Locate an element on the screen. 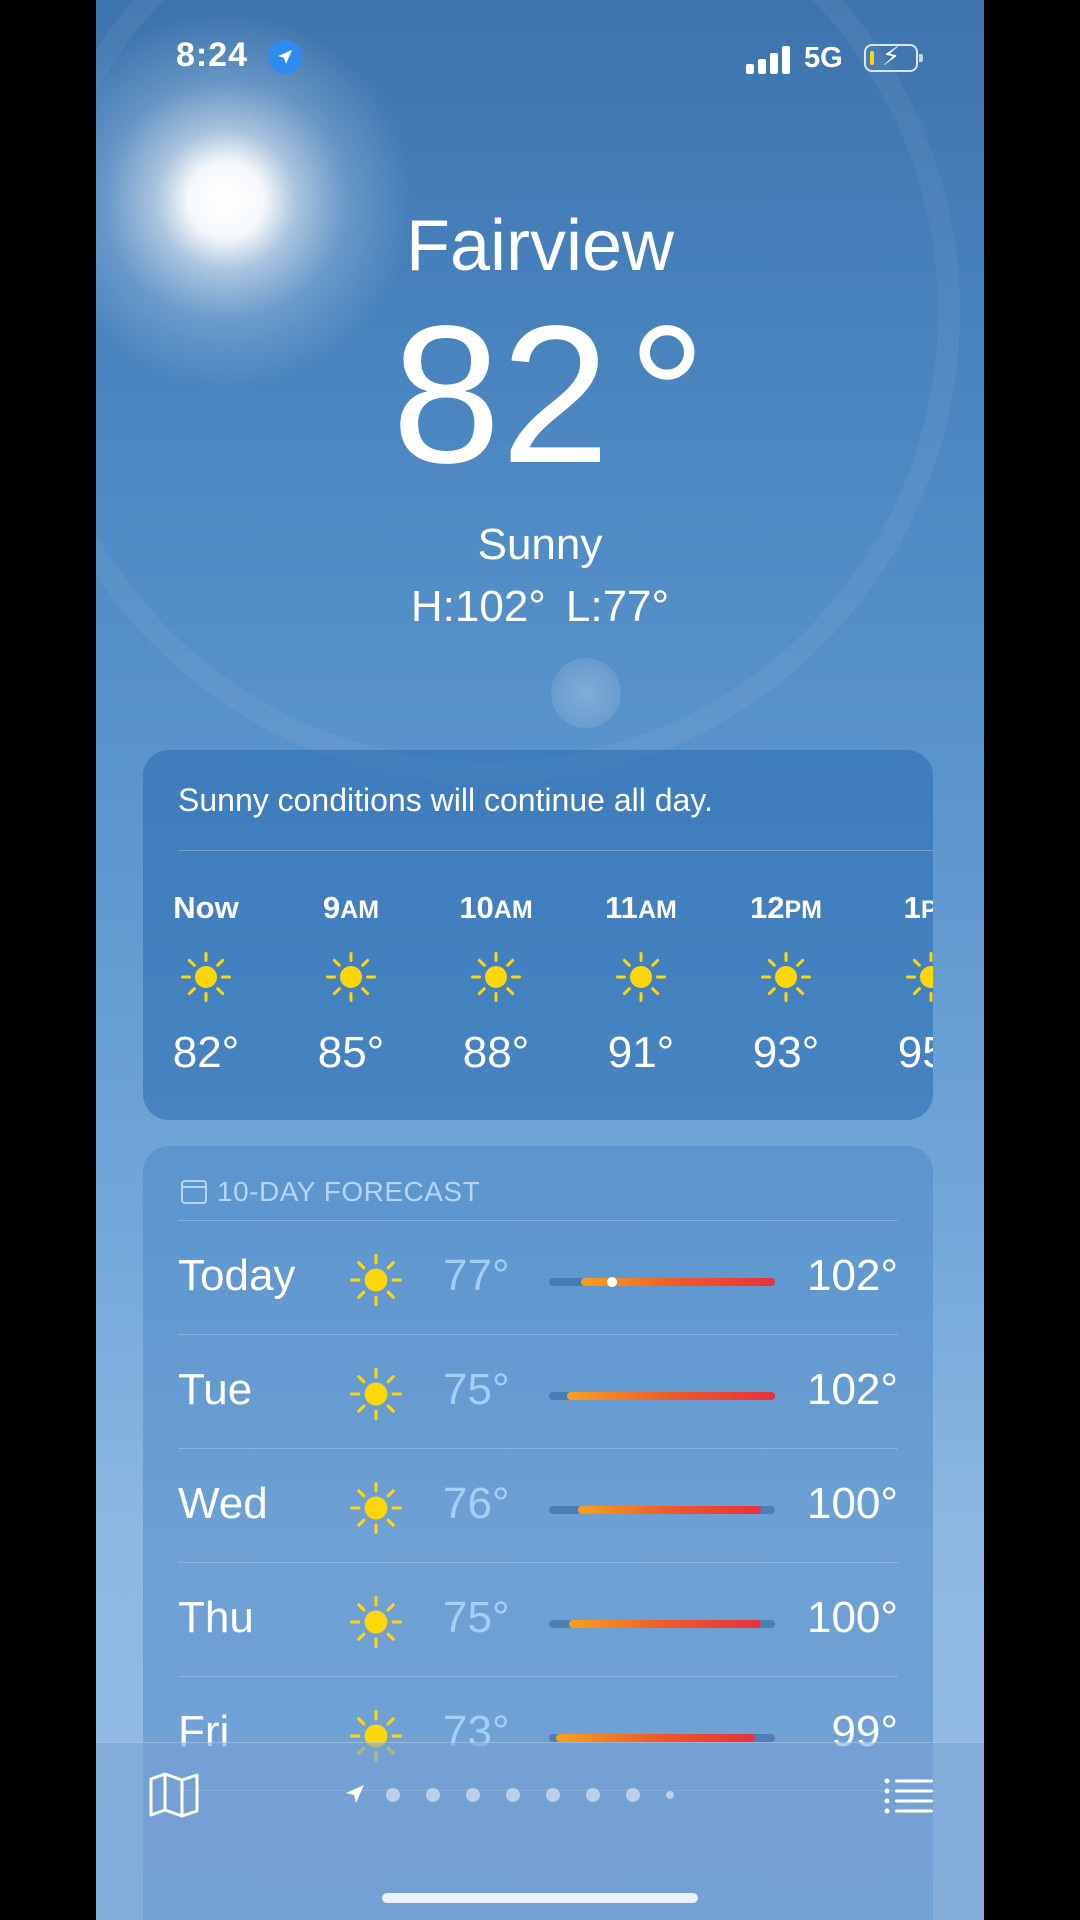 Image resolution: width=1080 pixels, height=1920 pixels. home-indicator is located at coordinates (540, 1898).